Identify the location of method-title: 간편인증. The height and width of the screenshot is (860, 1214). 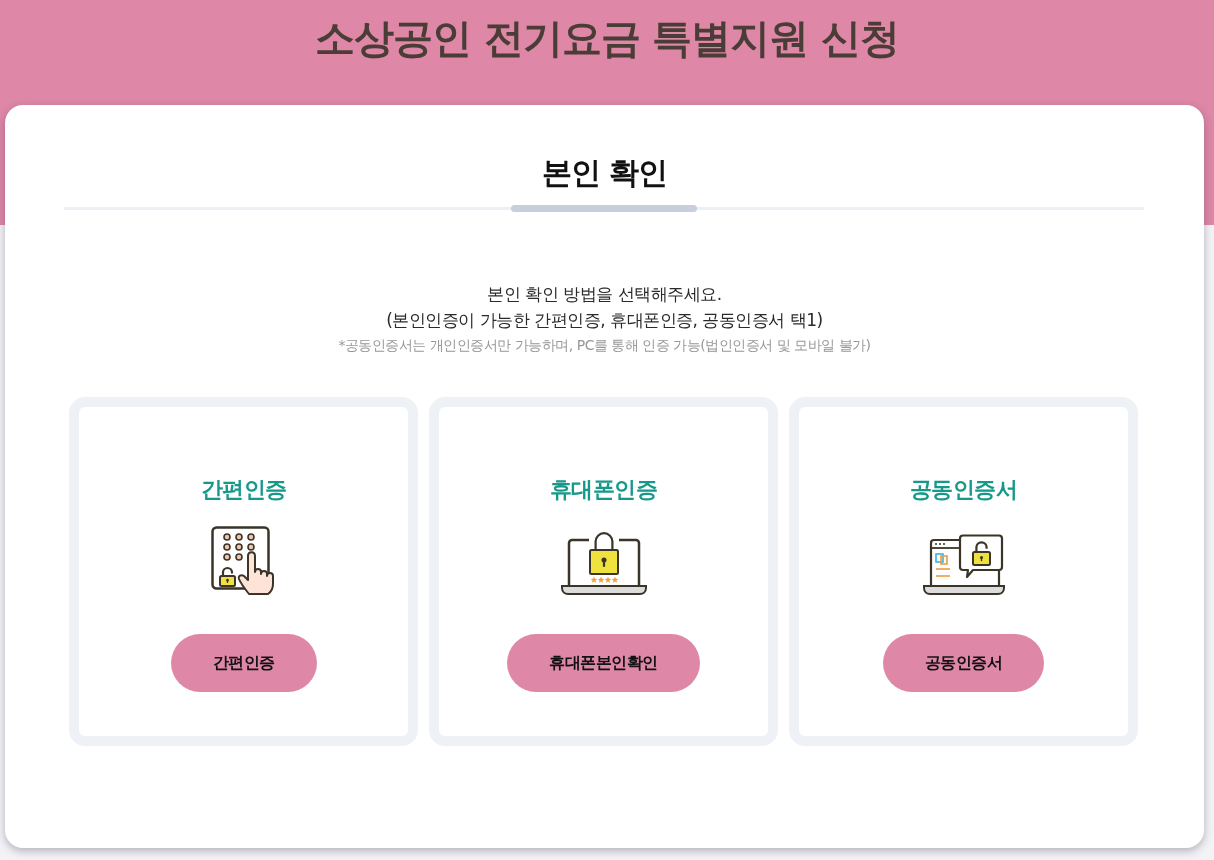
(243, 490).